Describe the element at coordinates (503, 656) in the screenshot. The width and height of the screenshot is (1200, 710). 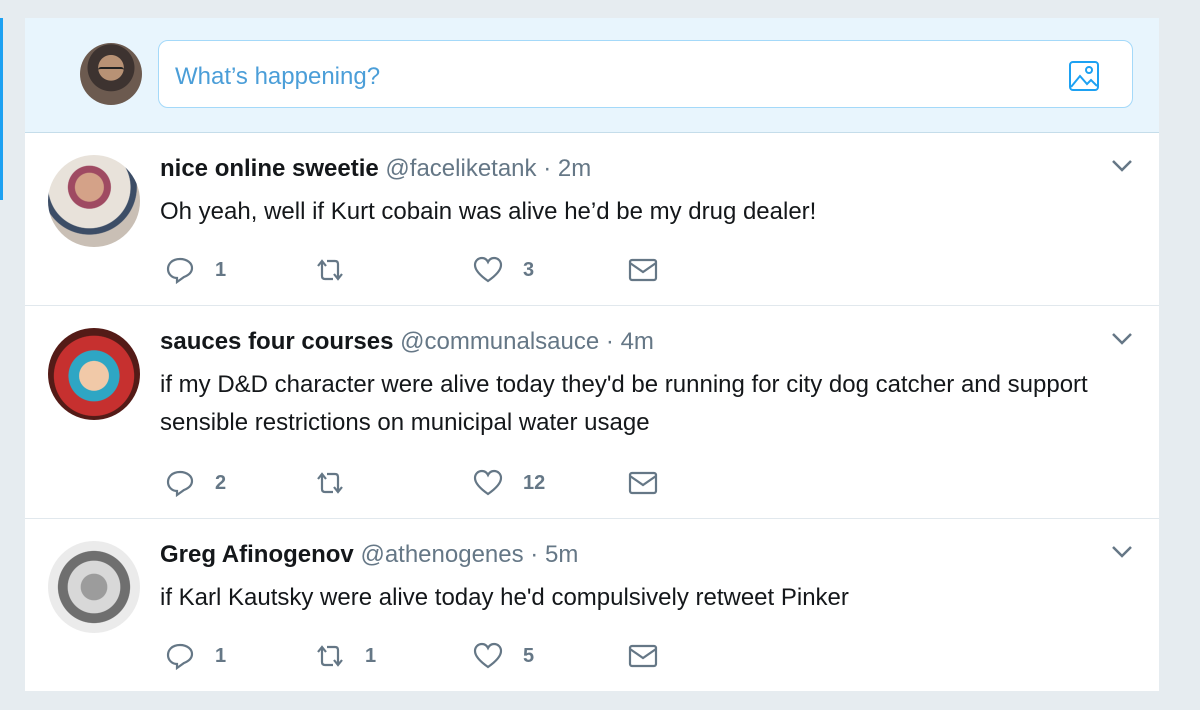
I see `like-button: 5` at that location.